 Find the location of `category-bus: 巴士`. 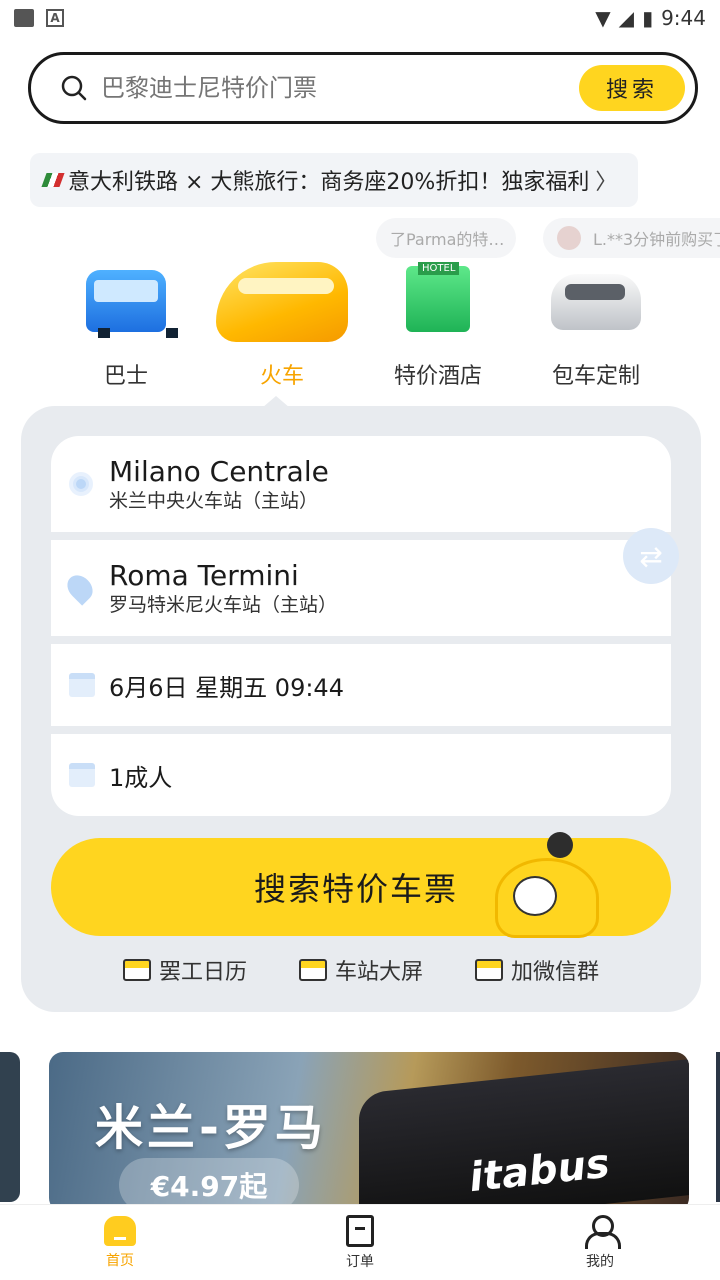

category-bus: 巴士 is located at coordinates (126, 325).